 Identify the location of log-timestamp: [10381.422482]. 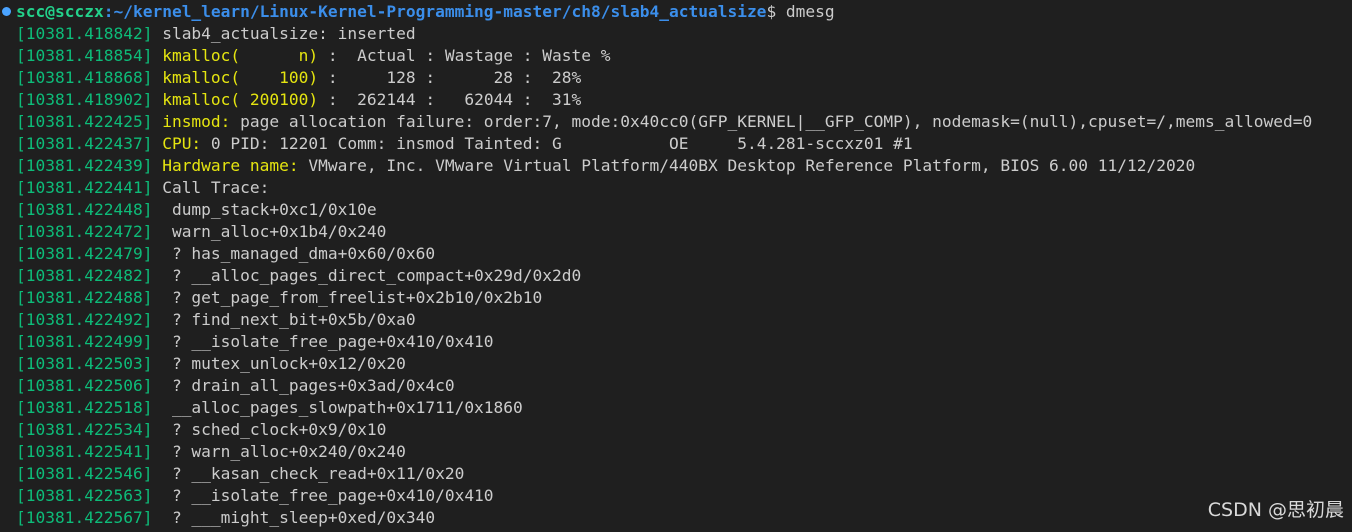
(84, 275).